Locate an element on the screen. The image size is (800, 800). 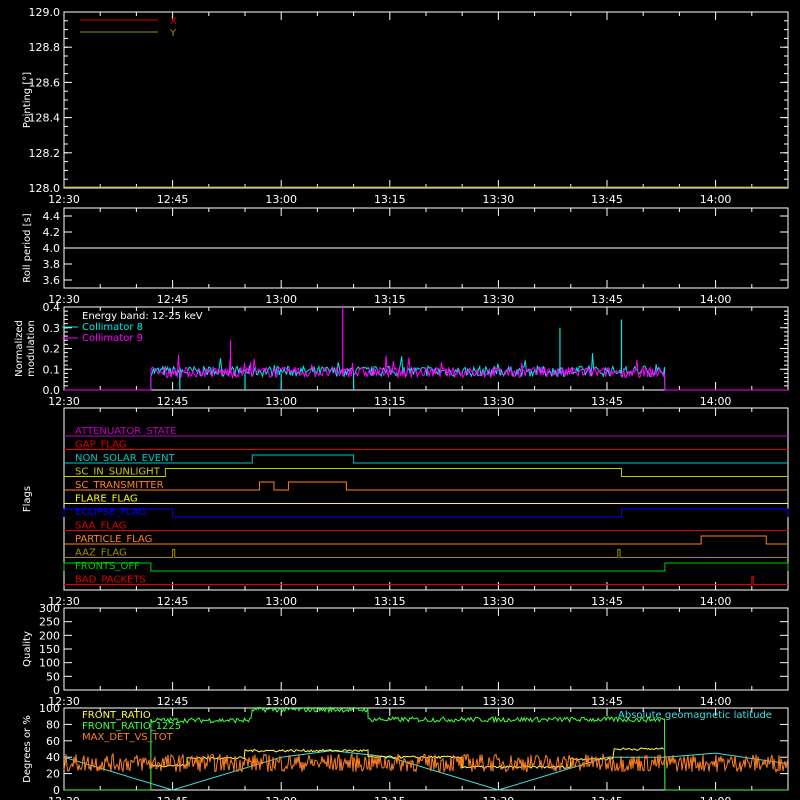
flag-label: FRONTS_OFF is located at coordinates (107, 566).